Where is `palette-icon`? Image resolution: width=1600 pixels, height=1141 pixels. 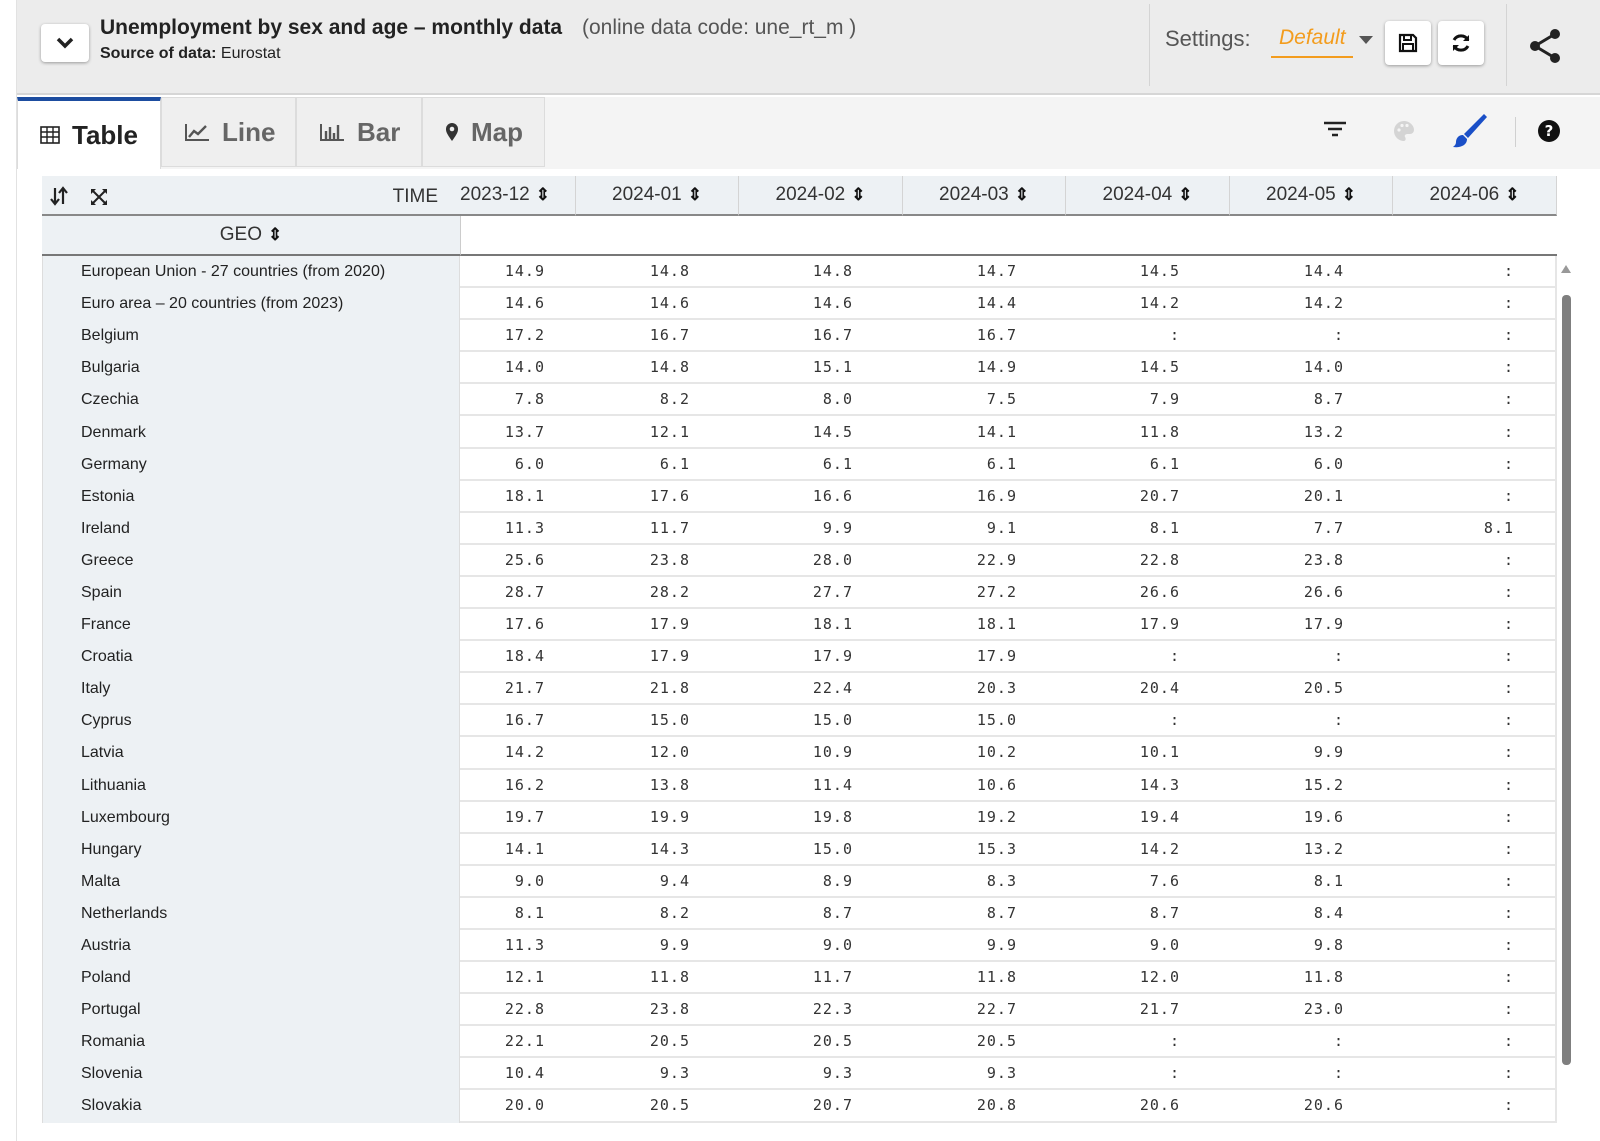
palette-icon is located at coordinates (1404, 131).